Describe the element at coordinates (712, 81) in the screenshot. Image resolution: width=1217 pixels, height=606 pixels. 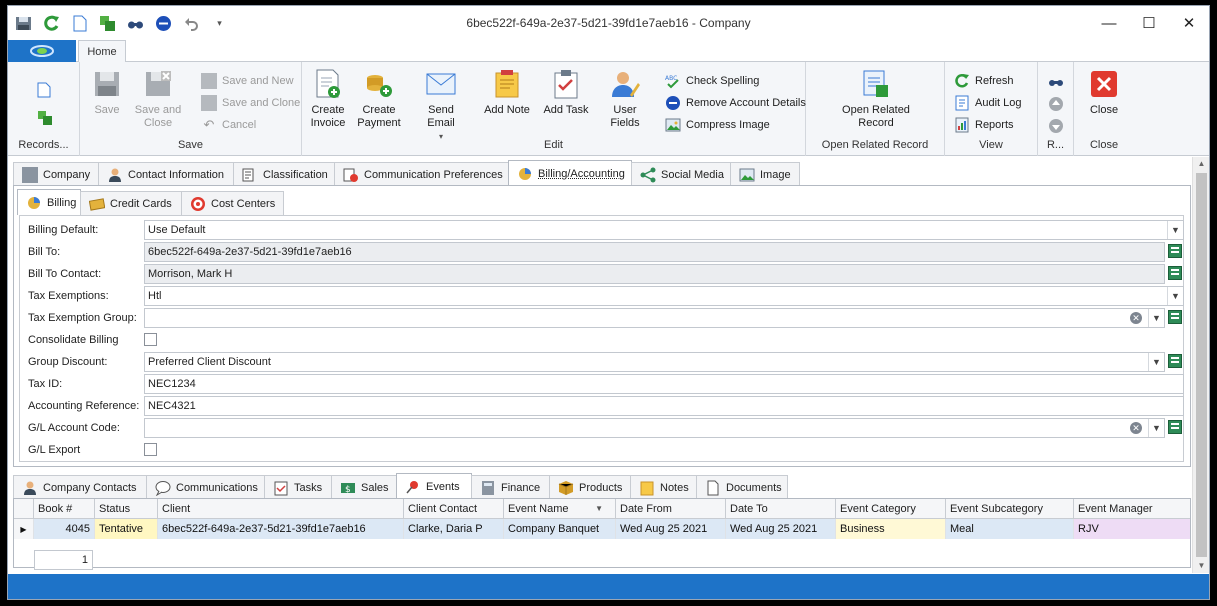
I see `check-spelling-button: ABC Check Spelling` at that location.